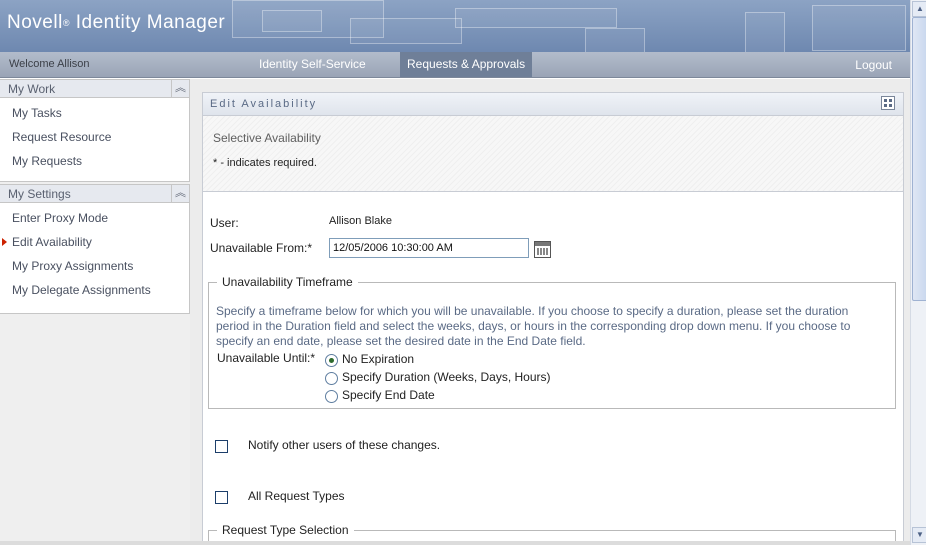  I want to click on unavailable-from-input, so click(429, 248).